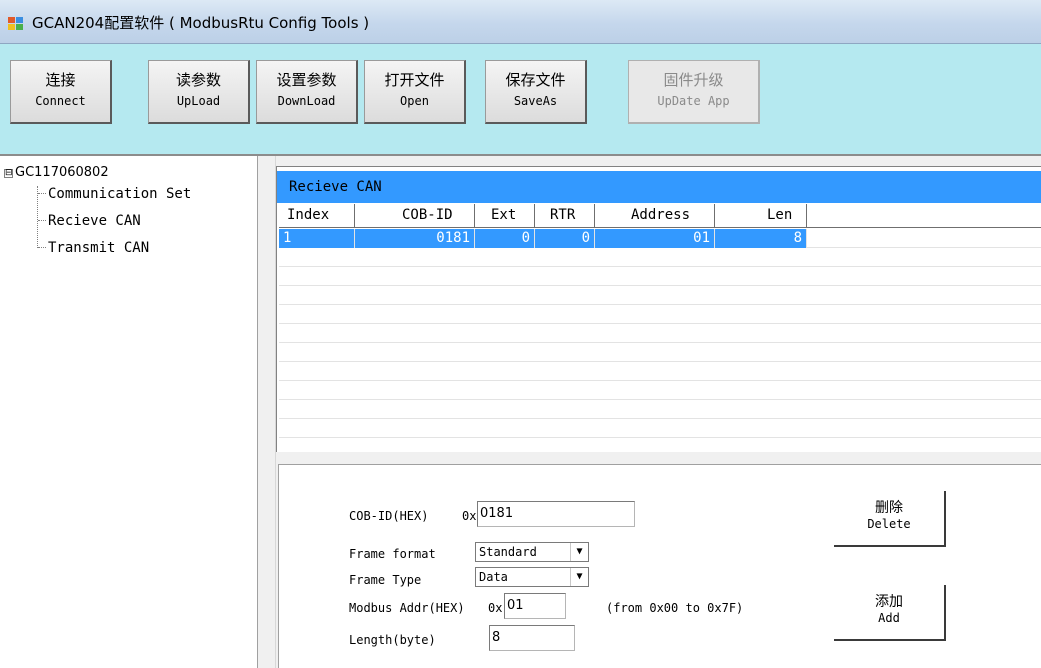 This screenshot has height=668, width=1041. What do you see at coordinates (414, 80) in the screenshot?
I see `open-file-button-zh-label: 打开文件` at bounding box center [414, 80].